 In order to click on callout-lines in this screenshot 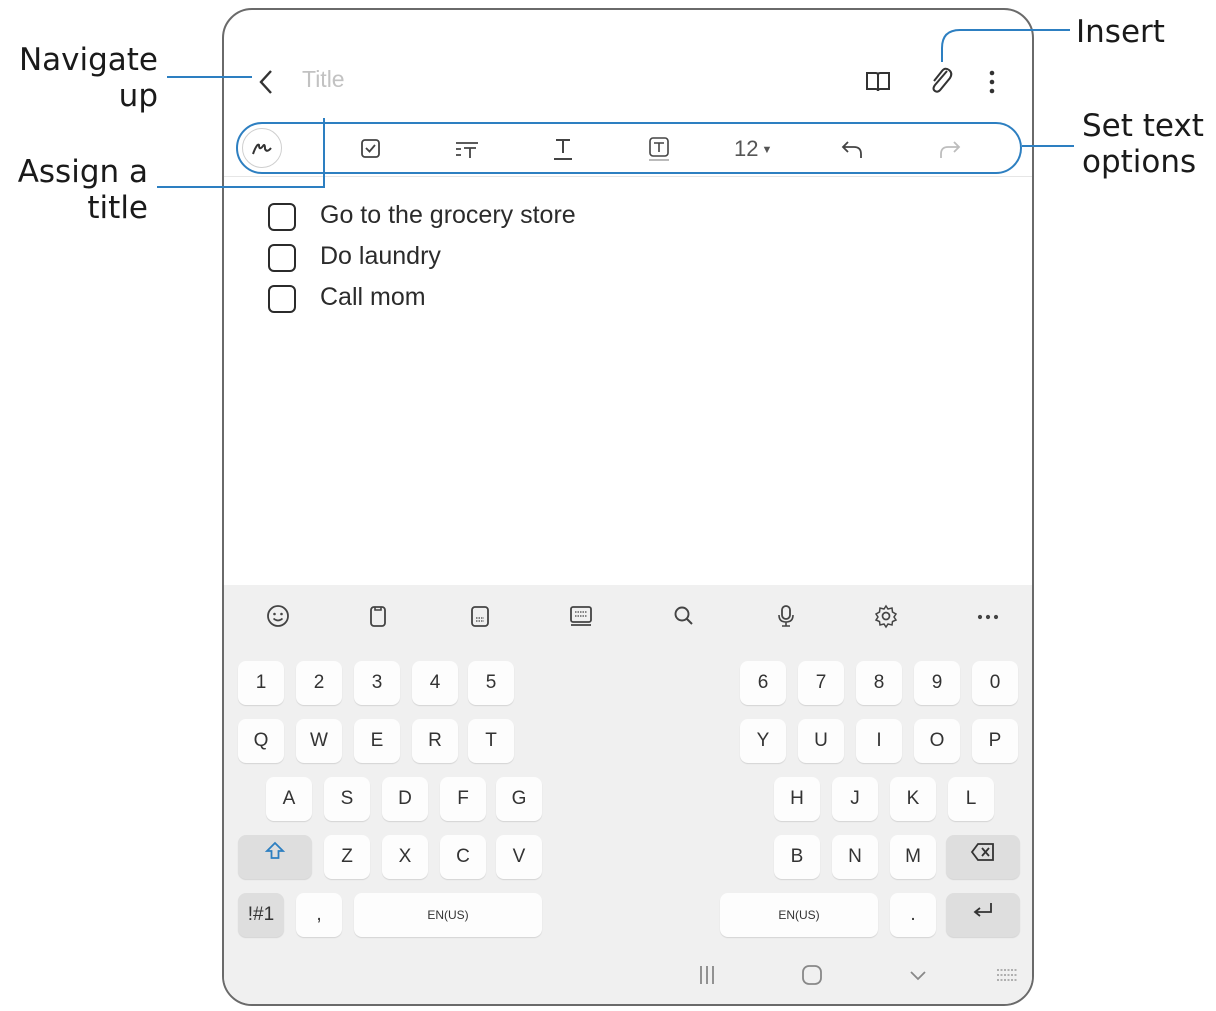, I will do `click(615, 108)`.